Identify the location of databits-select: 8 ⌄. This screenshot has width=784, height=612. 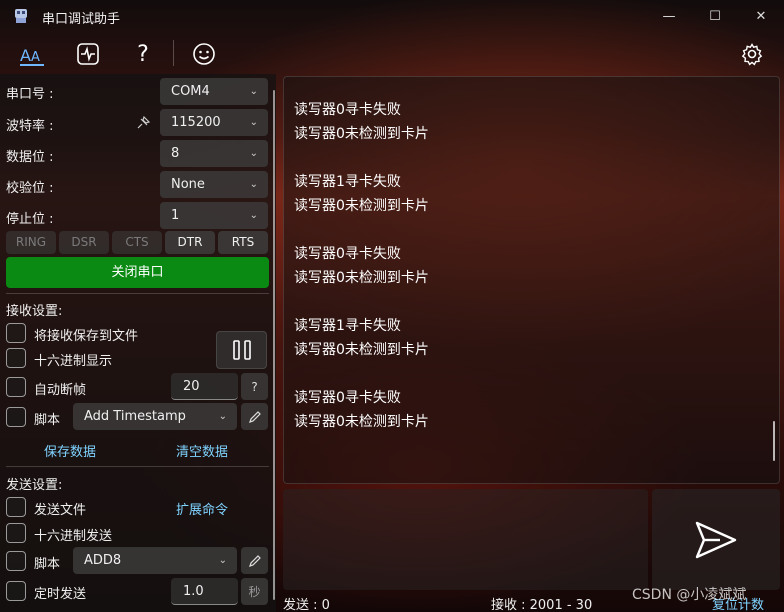
(214, 153).